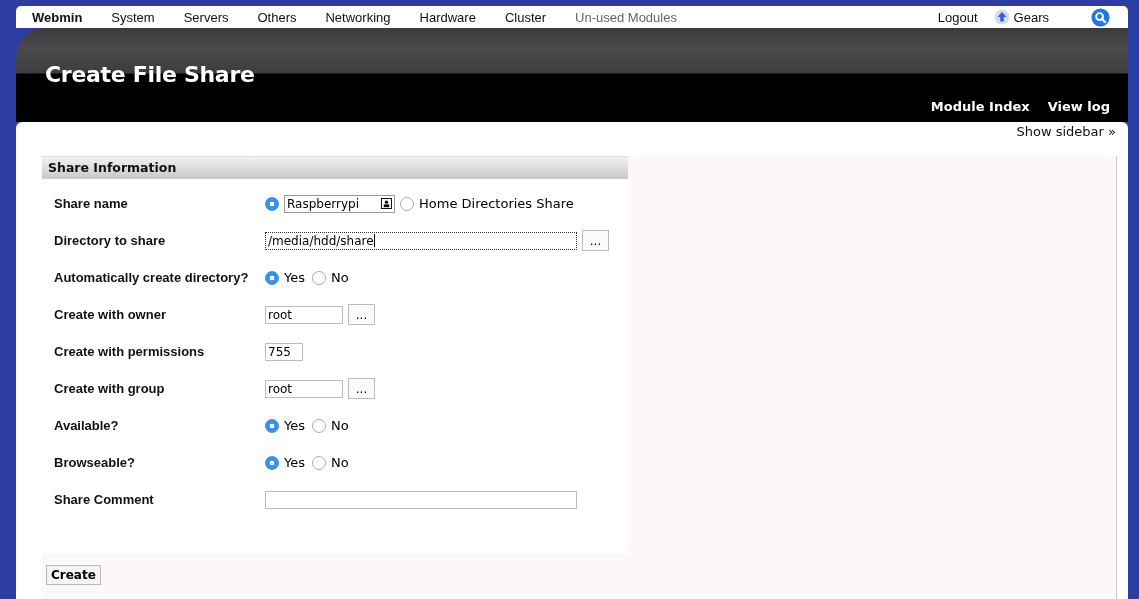  Describe the element at coordinates (206, 17) in the screenshot. I see `nav-menu-item: Servers` at that location.